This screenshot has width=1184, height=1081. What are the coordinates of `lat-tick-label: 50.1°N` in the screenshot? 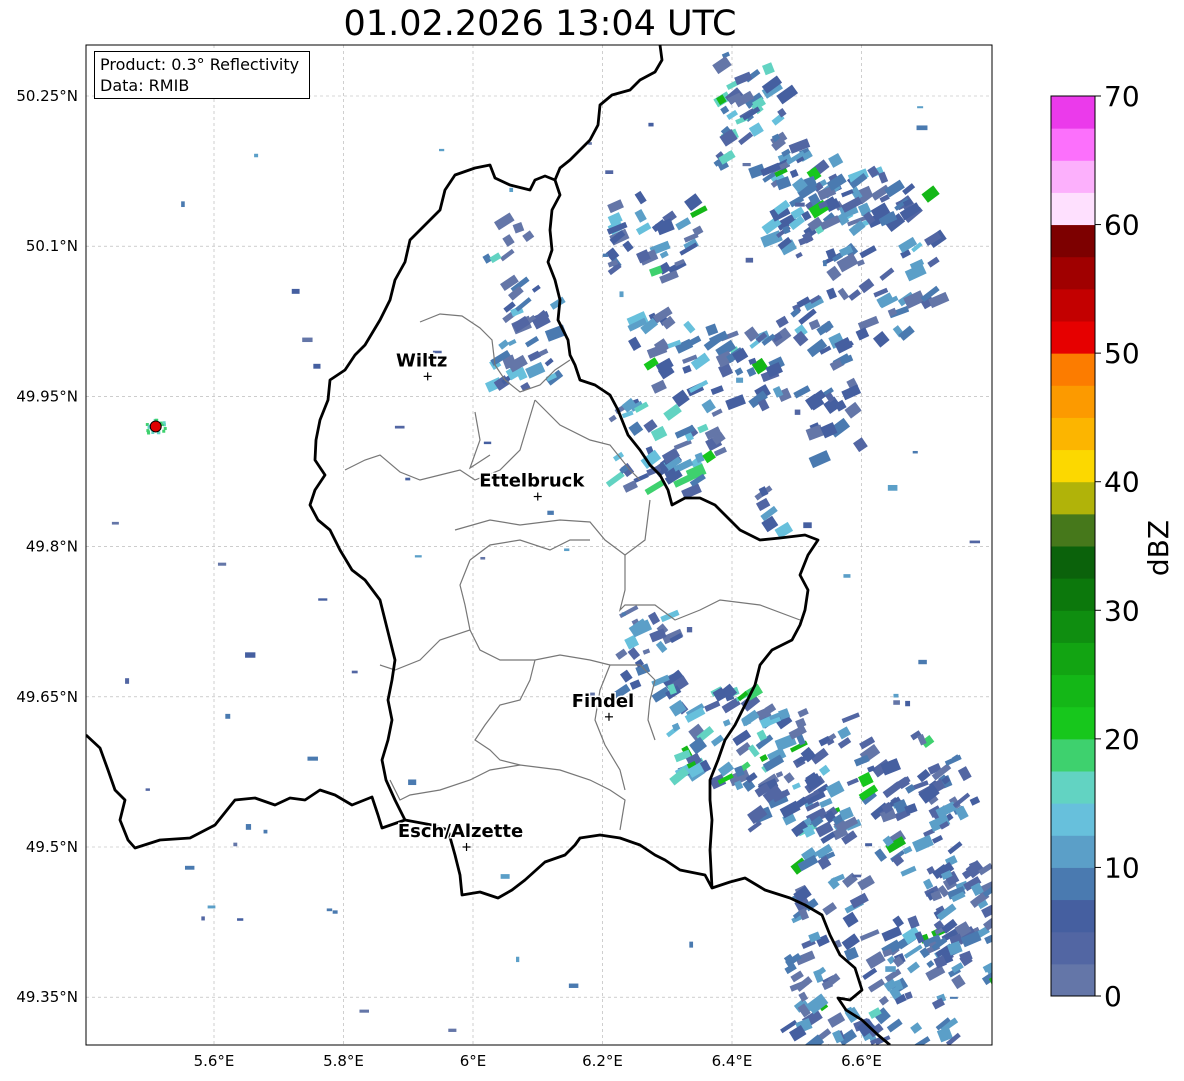 It's located at (52, 246).